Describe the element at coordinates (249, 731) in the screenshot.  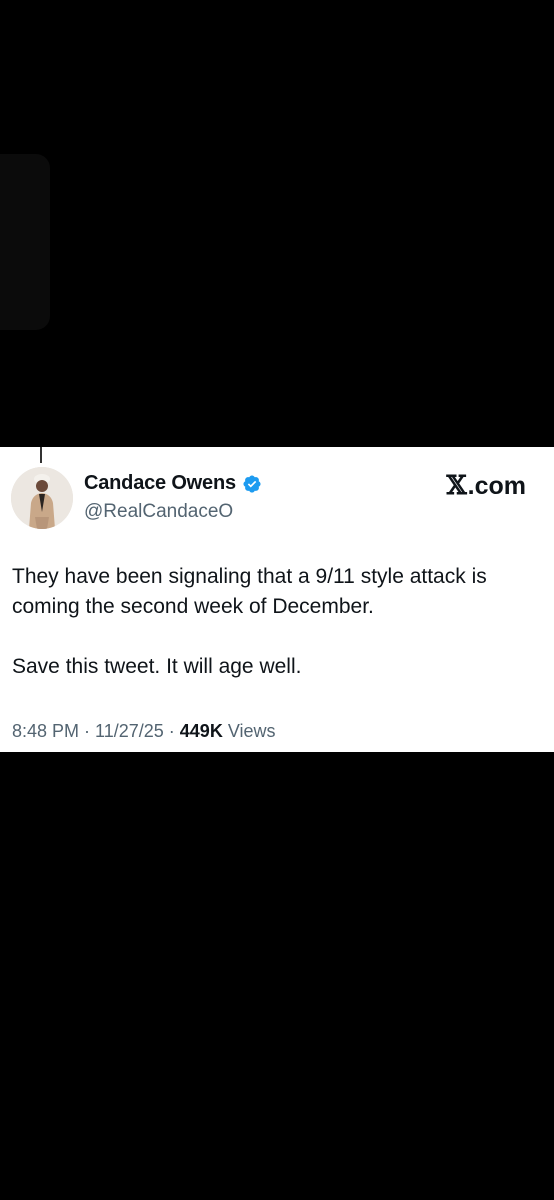
I see `views-label: Views` at that location.